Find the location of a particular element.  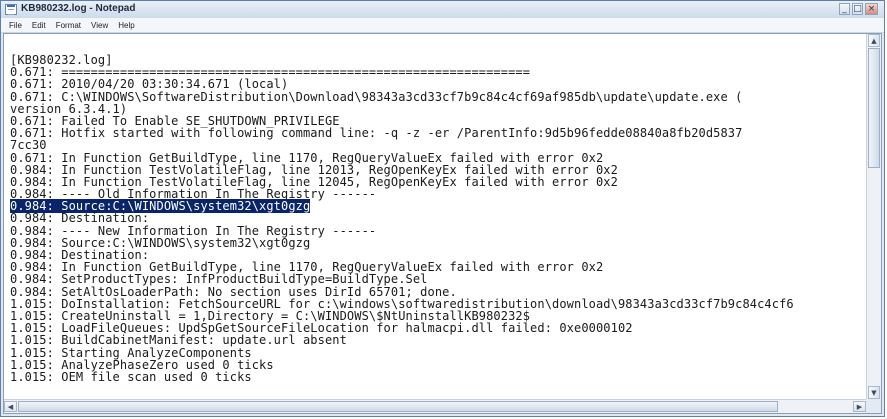

size-grip is located at coordinates (873, 406).